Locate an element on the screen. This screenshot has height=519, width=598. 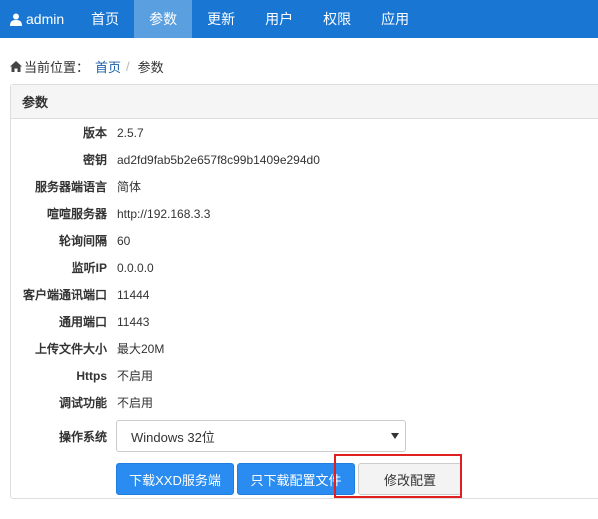
nav-home-label: 首页 is located at coordinates (105, 19).